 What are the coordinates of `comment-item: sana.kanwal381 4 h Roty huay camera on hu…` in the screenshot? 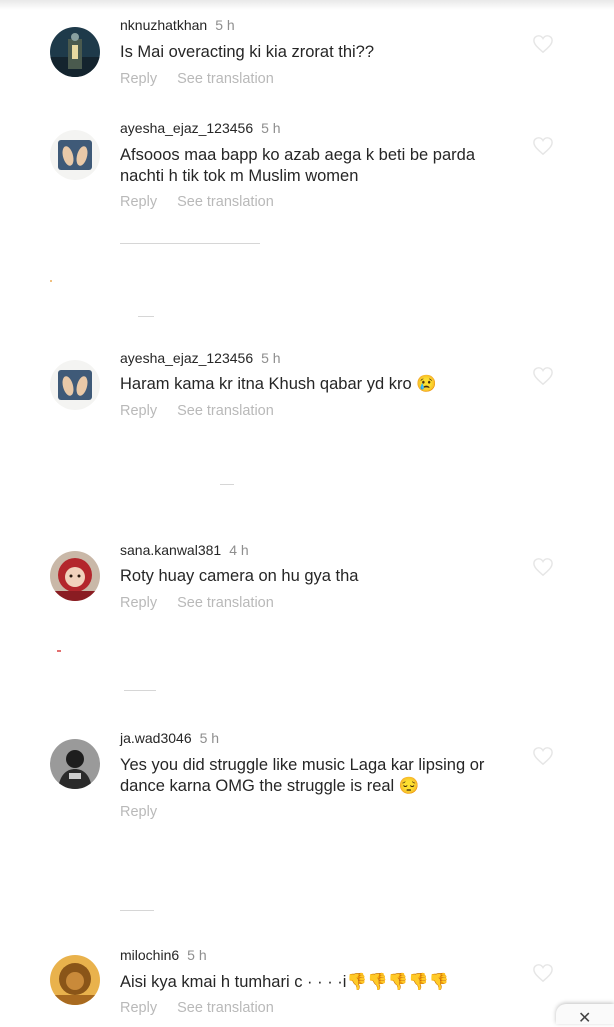 It's located at (307, 580).